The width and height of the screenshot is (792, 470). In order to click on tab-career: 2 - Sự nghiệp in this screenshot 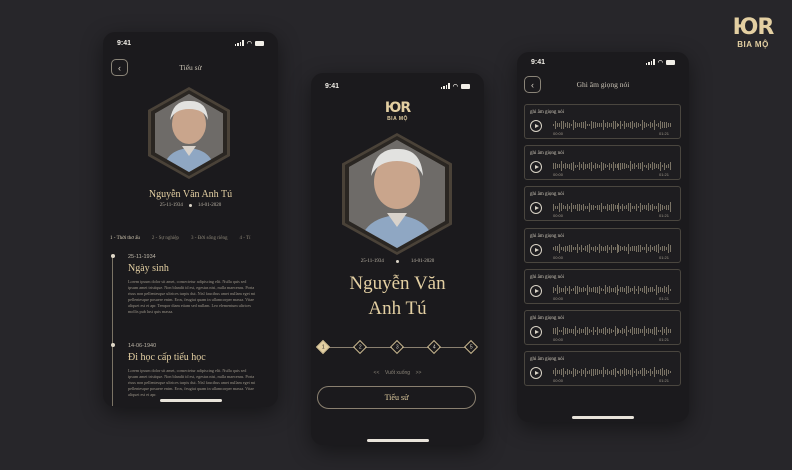, I will do `click(165, 238)`.